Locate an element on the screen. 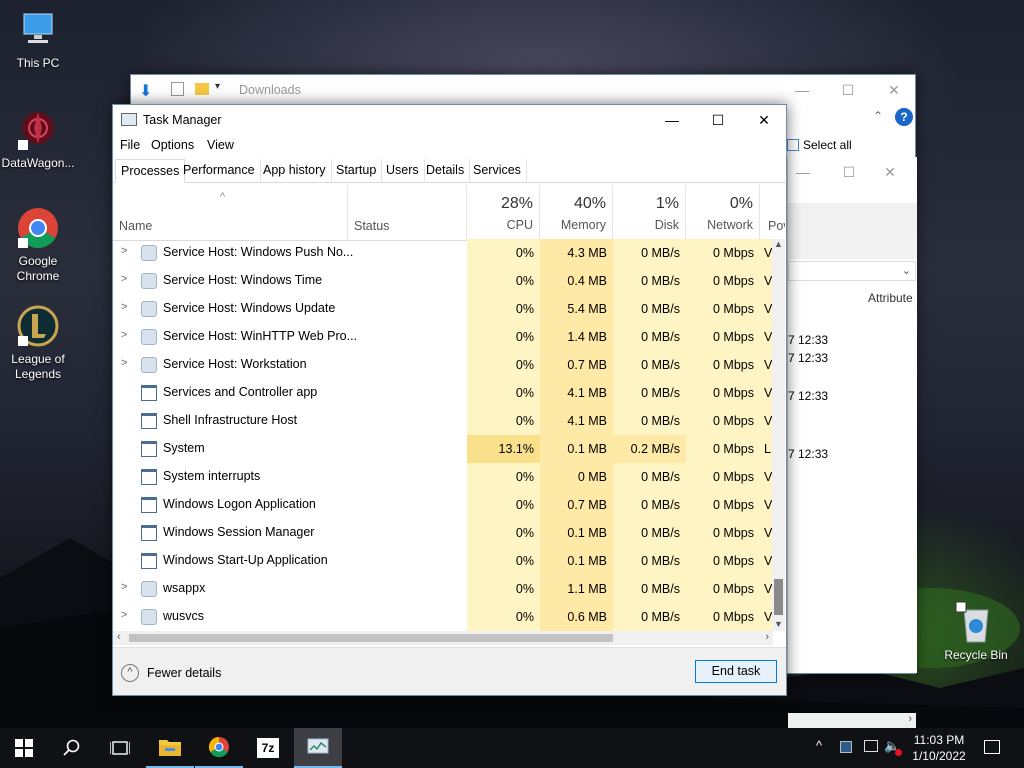  taskbar-task-manager is located at coordinates (318, 748).